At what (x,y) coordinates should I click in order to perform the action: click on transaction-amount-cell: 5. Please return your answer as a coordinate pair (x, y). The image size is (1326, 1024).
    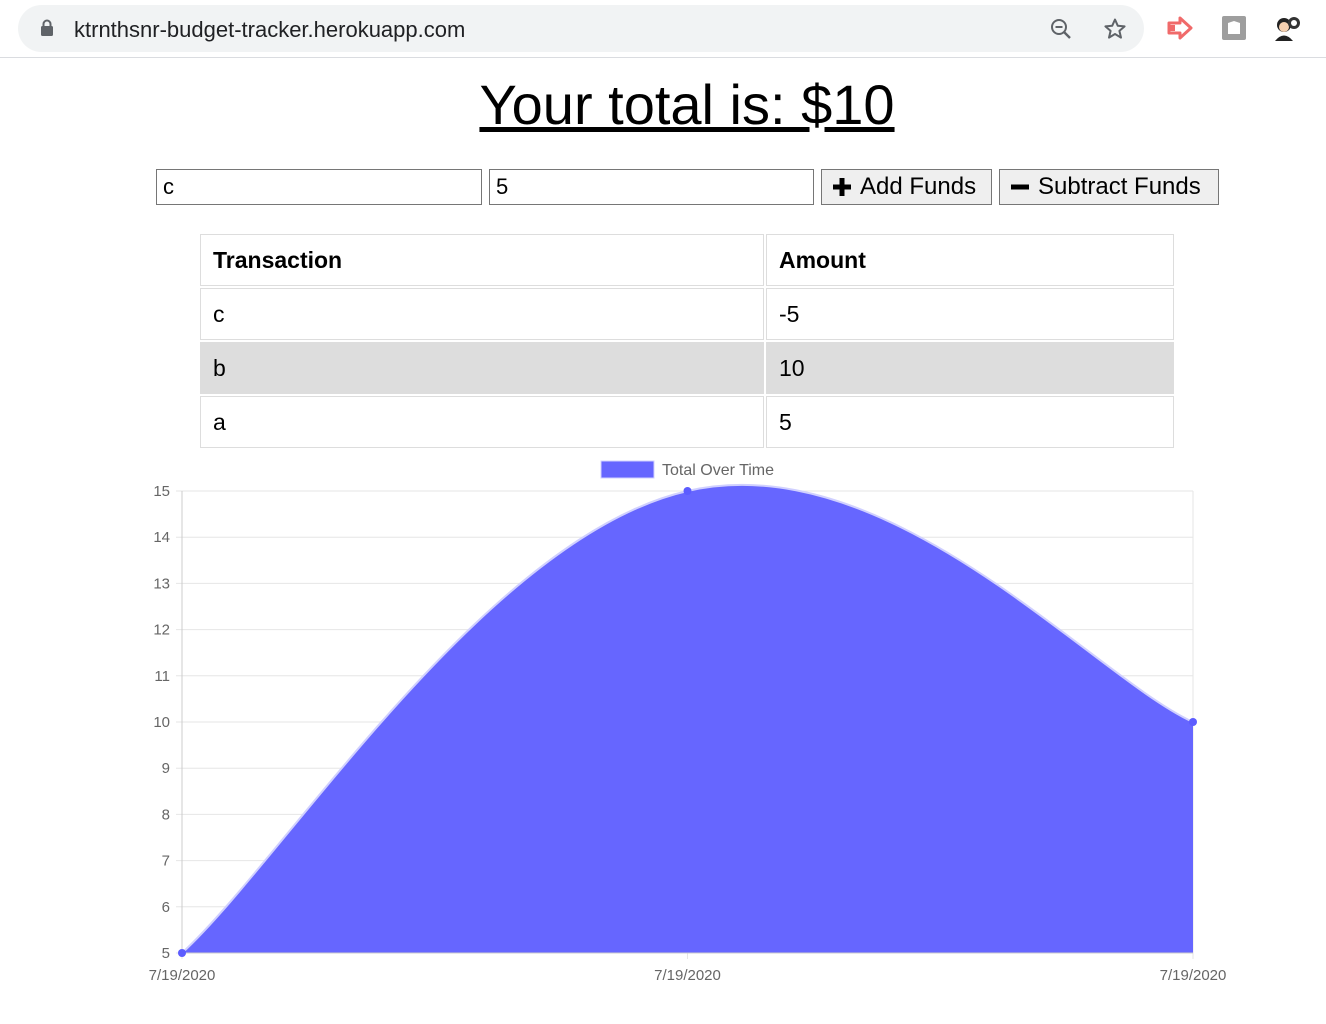
    Looking at the image, I should click on (970, 422).